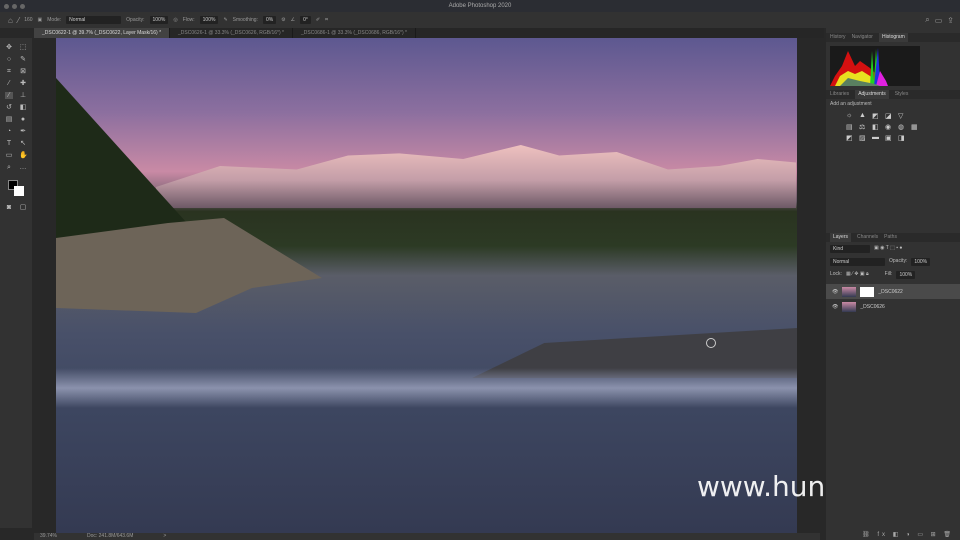 The image size is (960, 540). I want to click on histogram: ▲, so click(875, 66).